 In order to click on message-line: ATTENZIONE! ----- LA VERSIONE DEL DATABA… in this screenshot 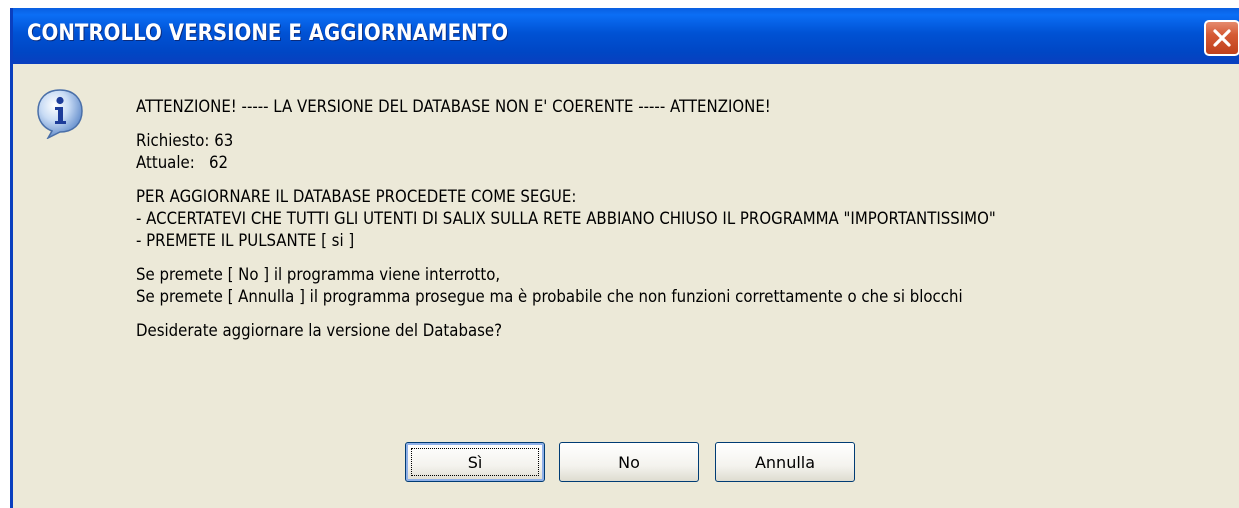, I will do `click(453, 107)`.